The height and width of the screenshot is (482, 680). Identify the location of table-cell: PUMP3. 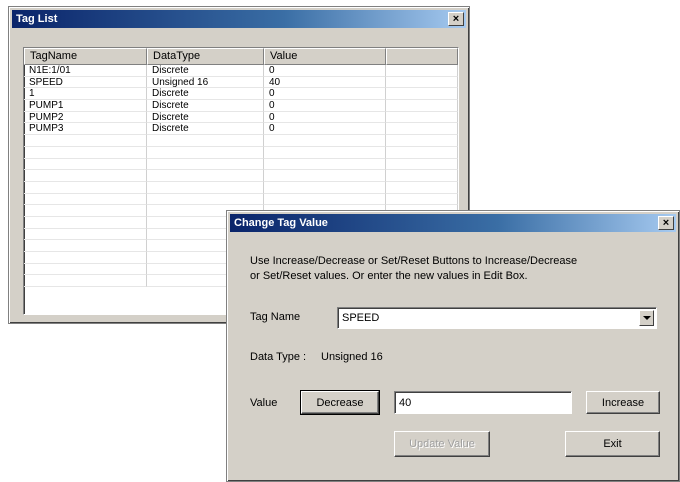
(85, 129).